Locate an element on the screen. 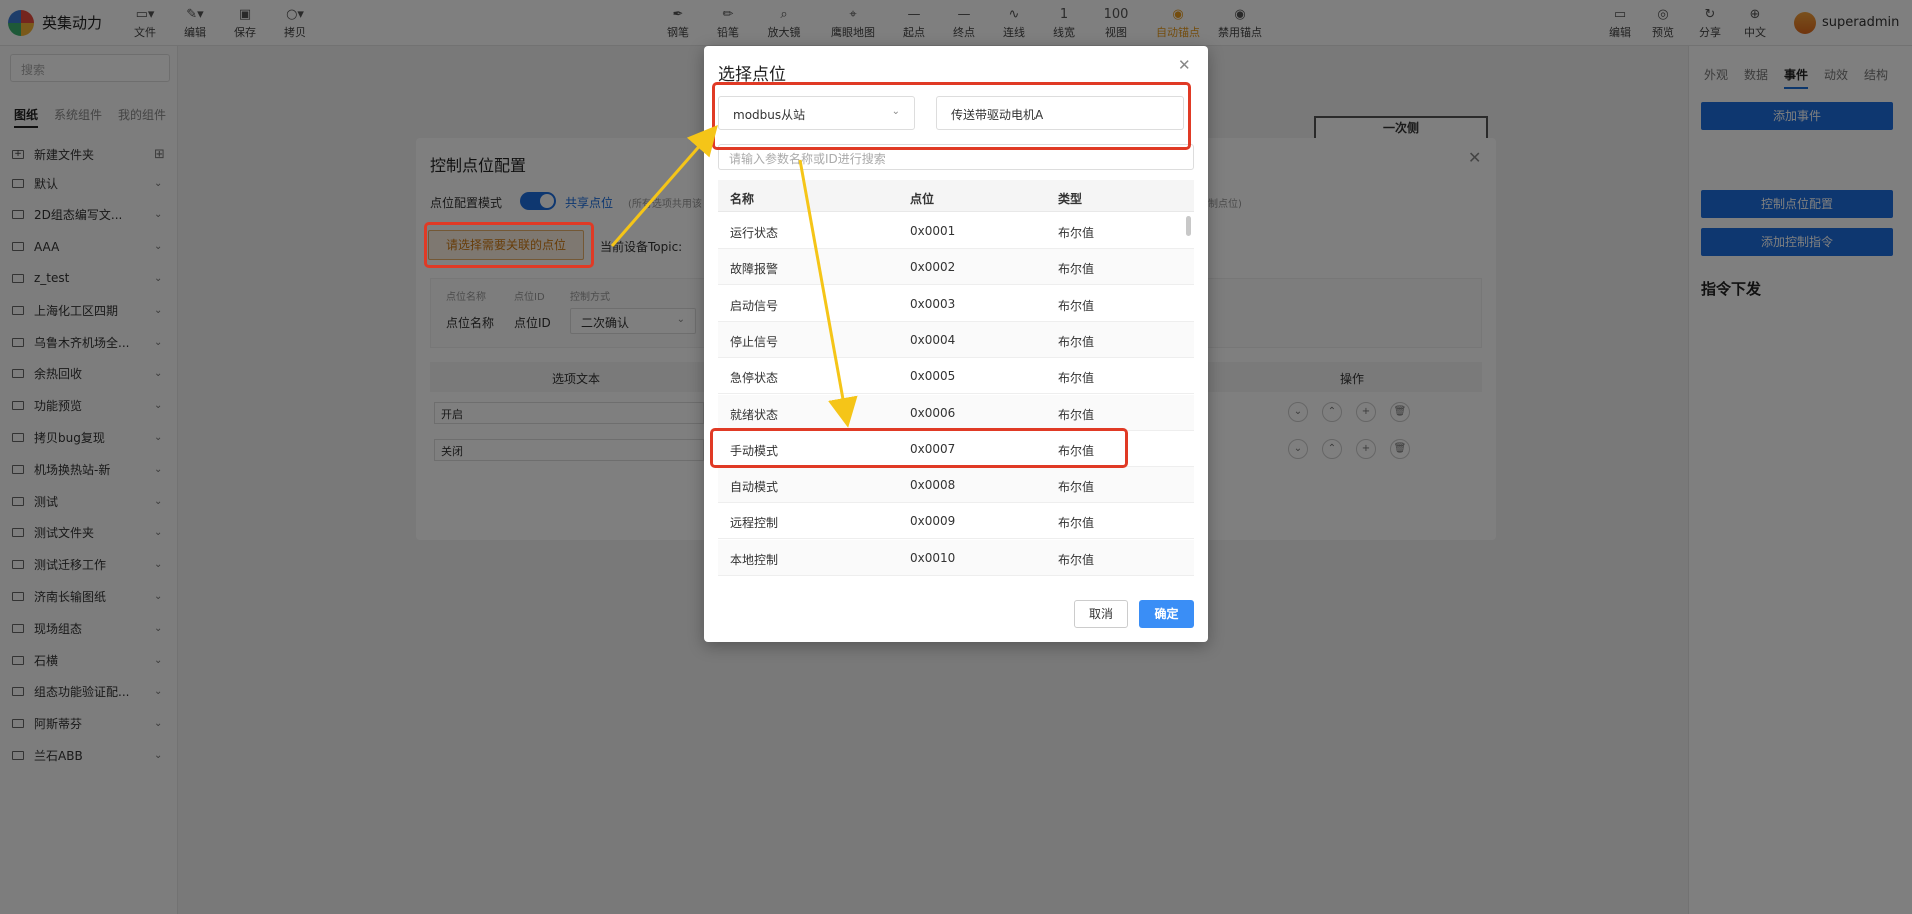 The width and height of the screenshot is (1912, 914). annotation-arrows is located at coordinates (734, 276).